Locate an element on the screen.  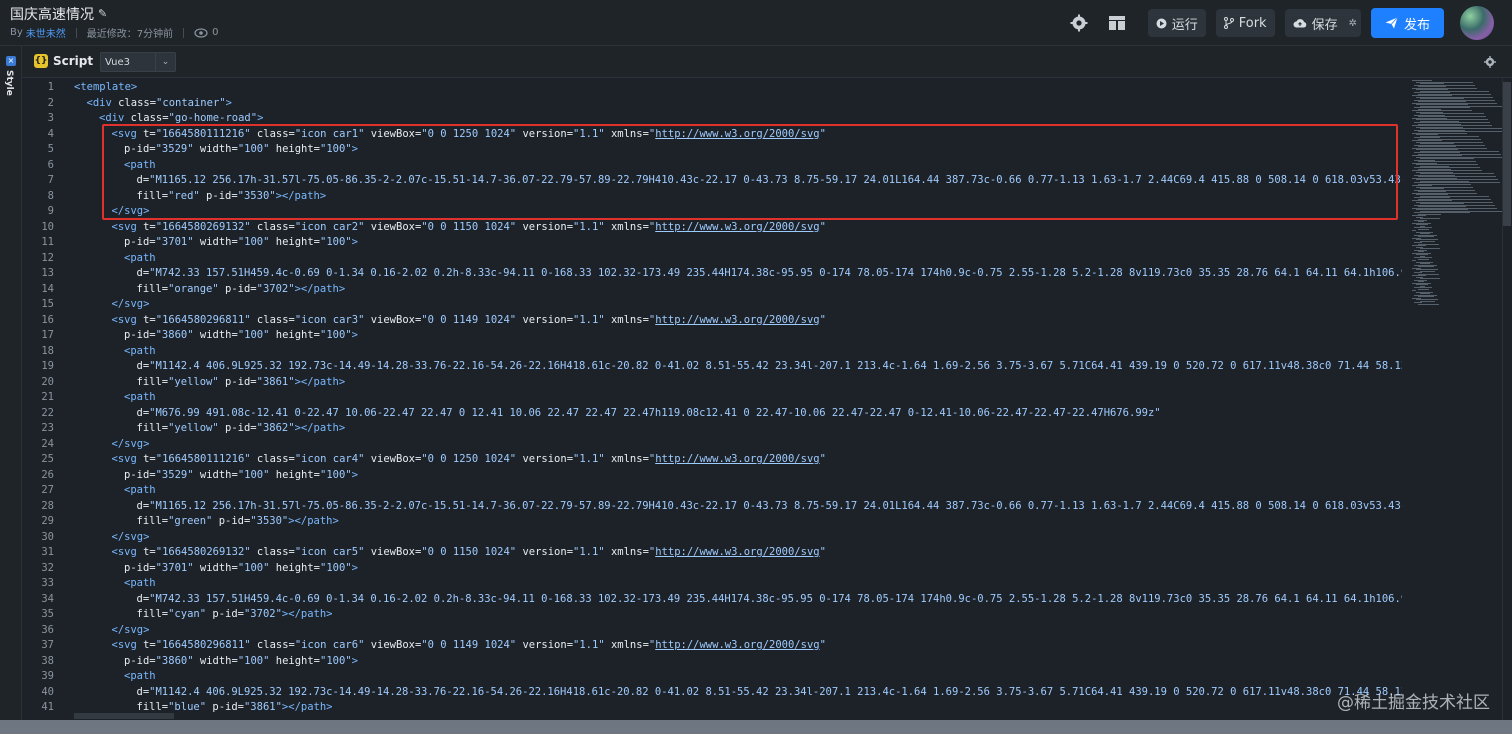
code-line: p-id="3529" width="100" height="100"> is located at coordinates (241, 476).